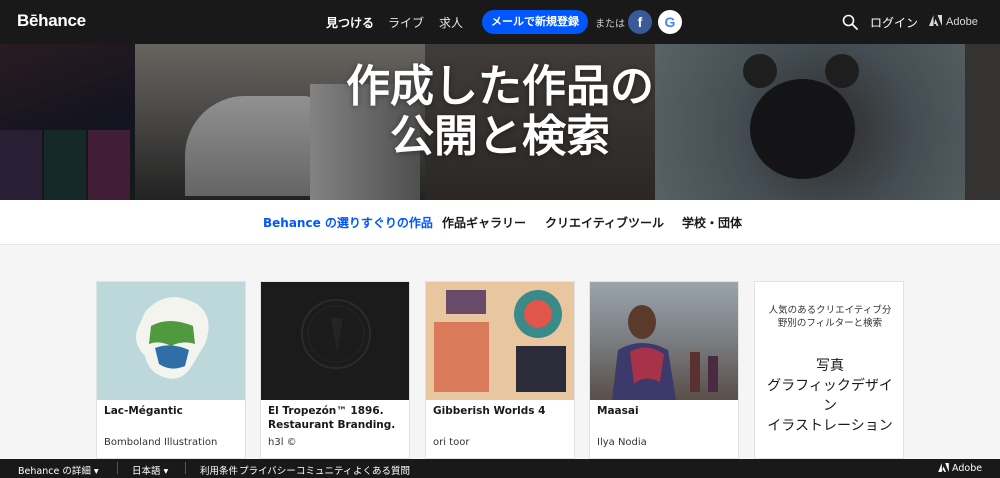 This screenshot has height=478, width=1000. I want to click on project-owner: ori toor, so click(451, 442).